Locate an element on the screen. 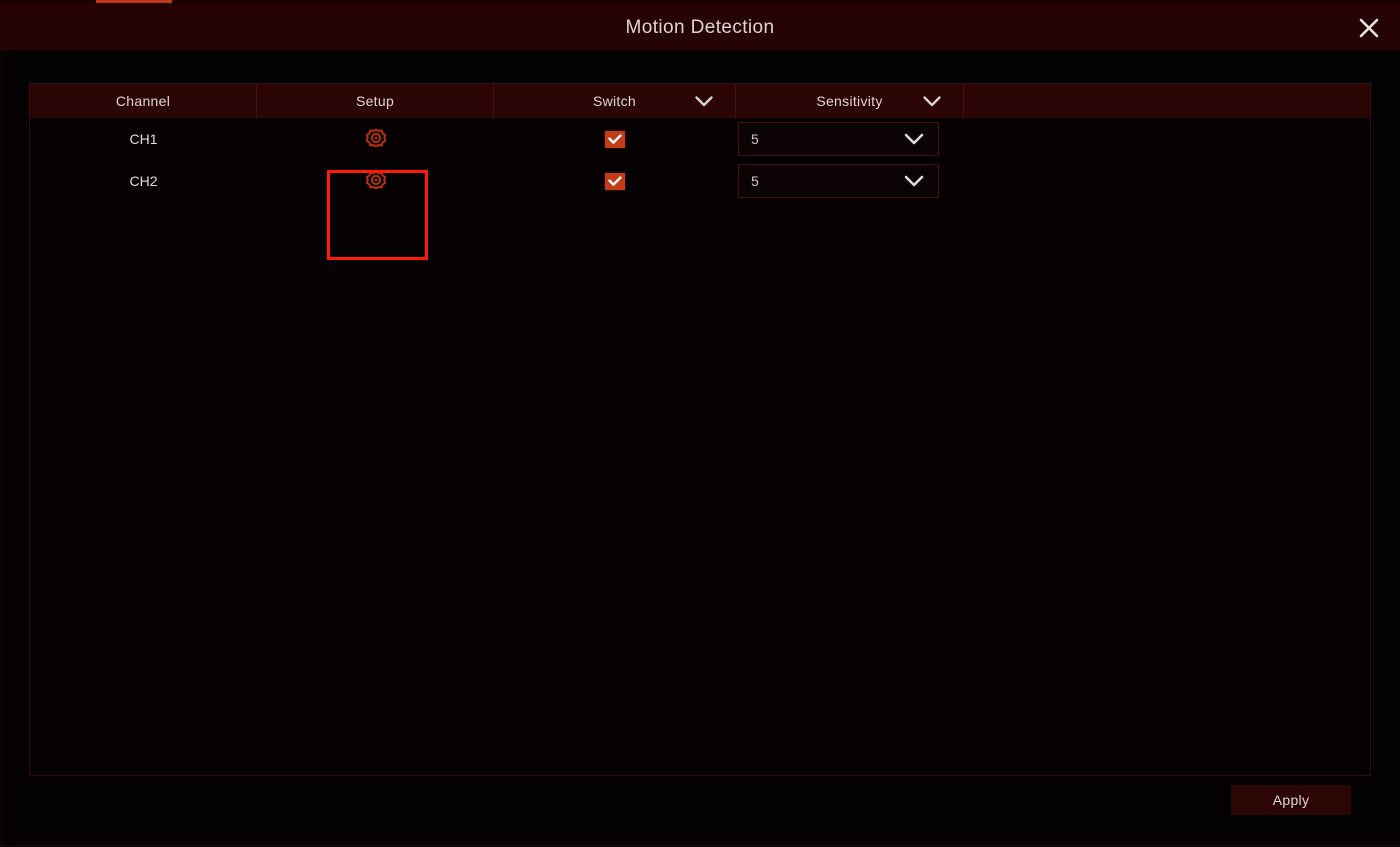 Image resolution: width=1400 pixels, height=847 pixels. column-header-sensitivity: Sensitivity is located at coordinates (850, 101).